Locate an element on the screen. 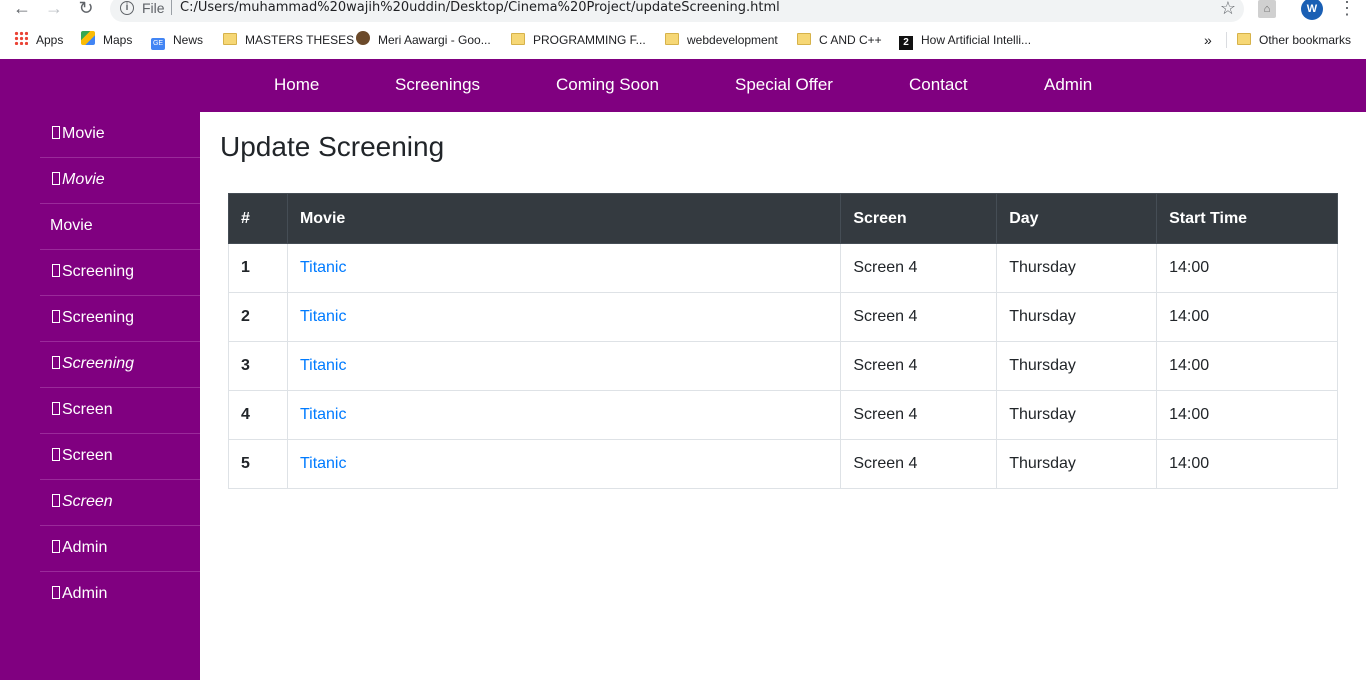 The image size is (1366, 680). news-icon: GE is located at coordinates (158, 44).